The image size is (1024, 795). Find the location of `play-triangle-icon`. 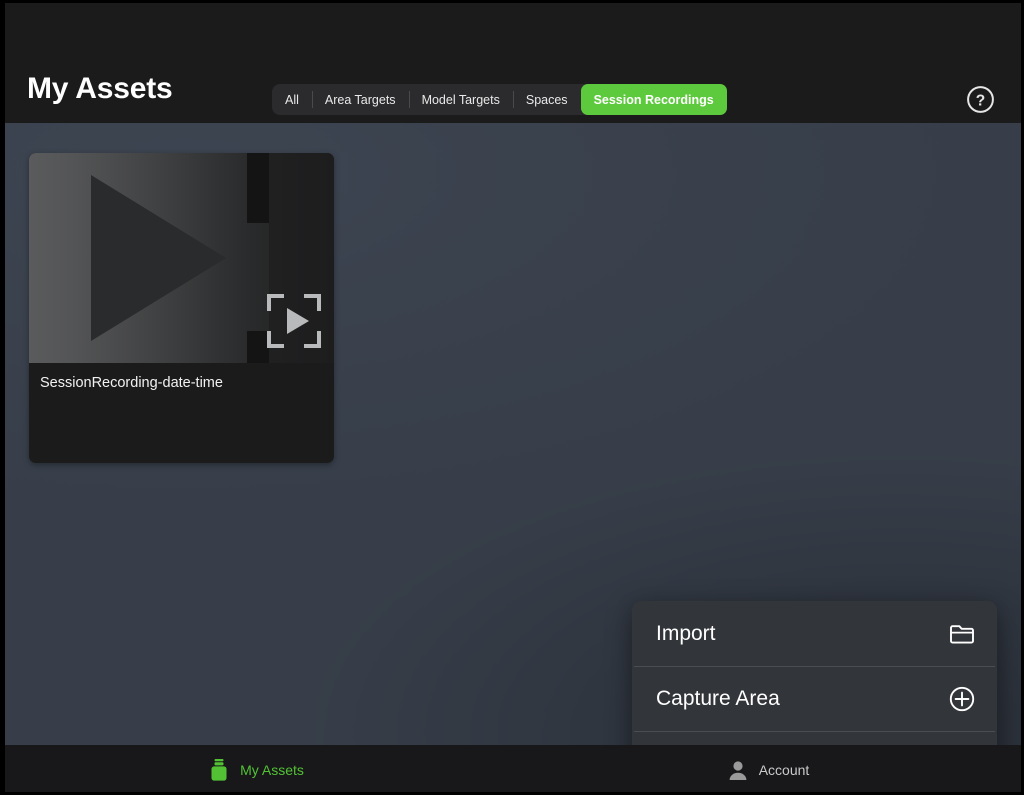

play-triangle-icon is located at coordinates (158, 258).